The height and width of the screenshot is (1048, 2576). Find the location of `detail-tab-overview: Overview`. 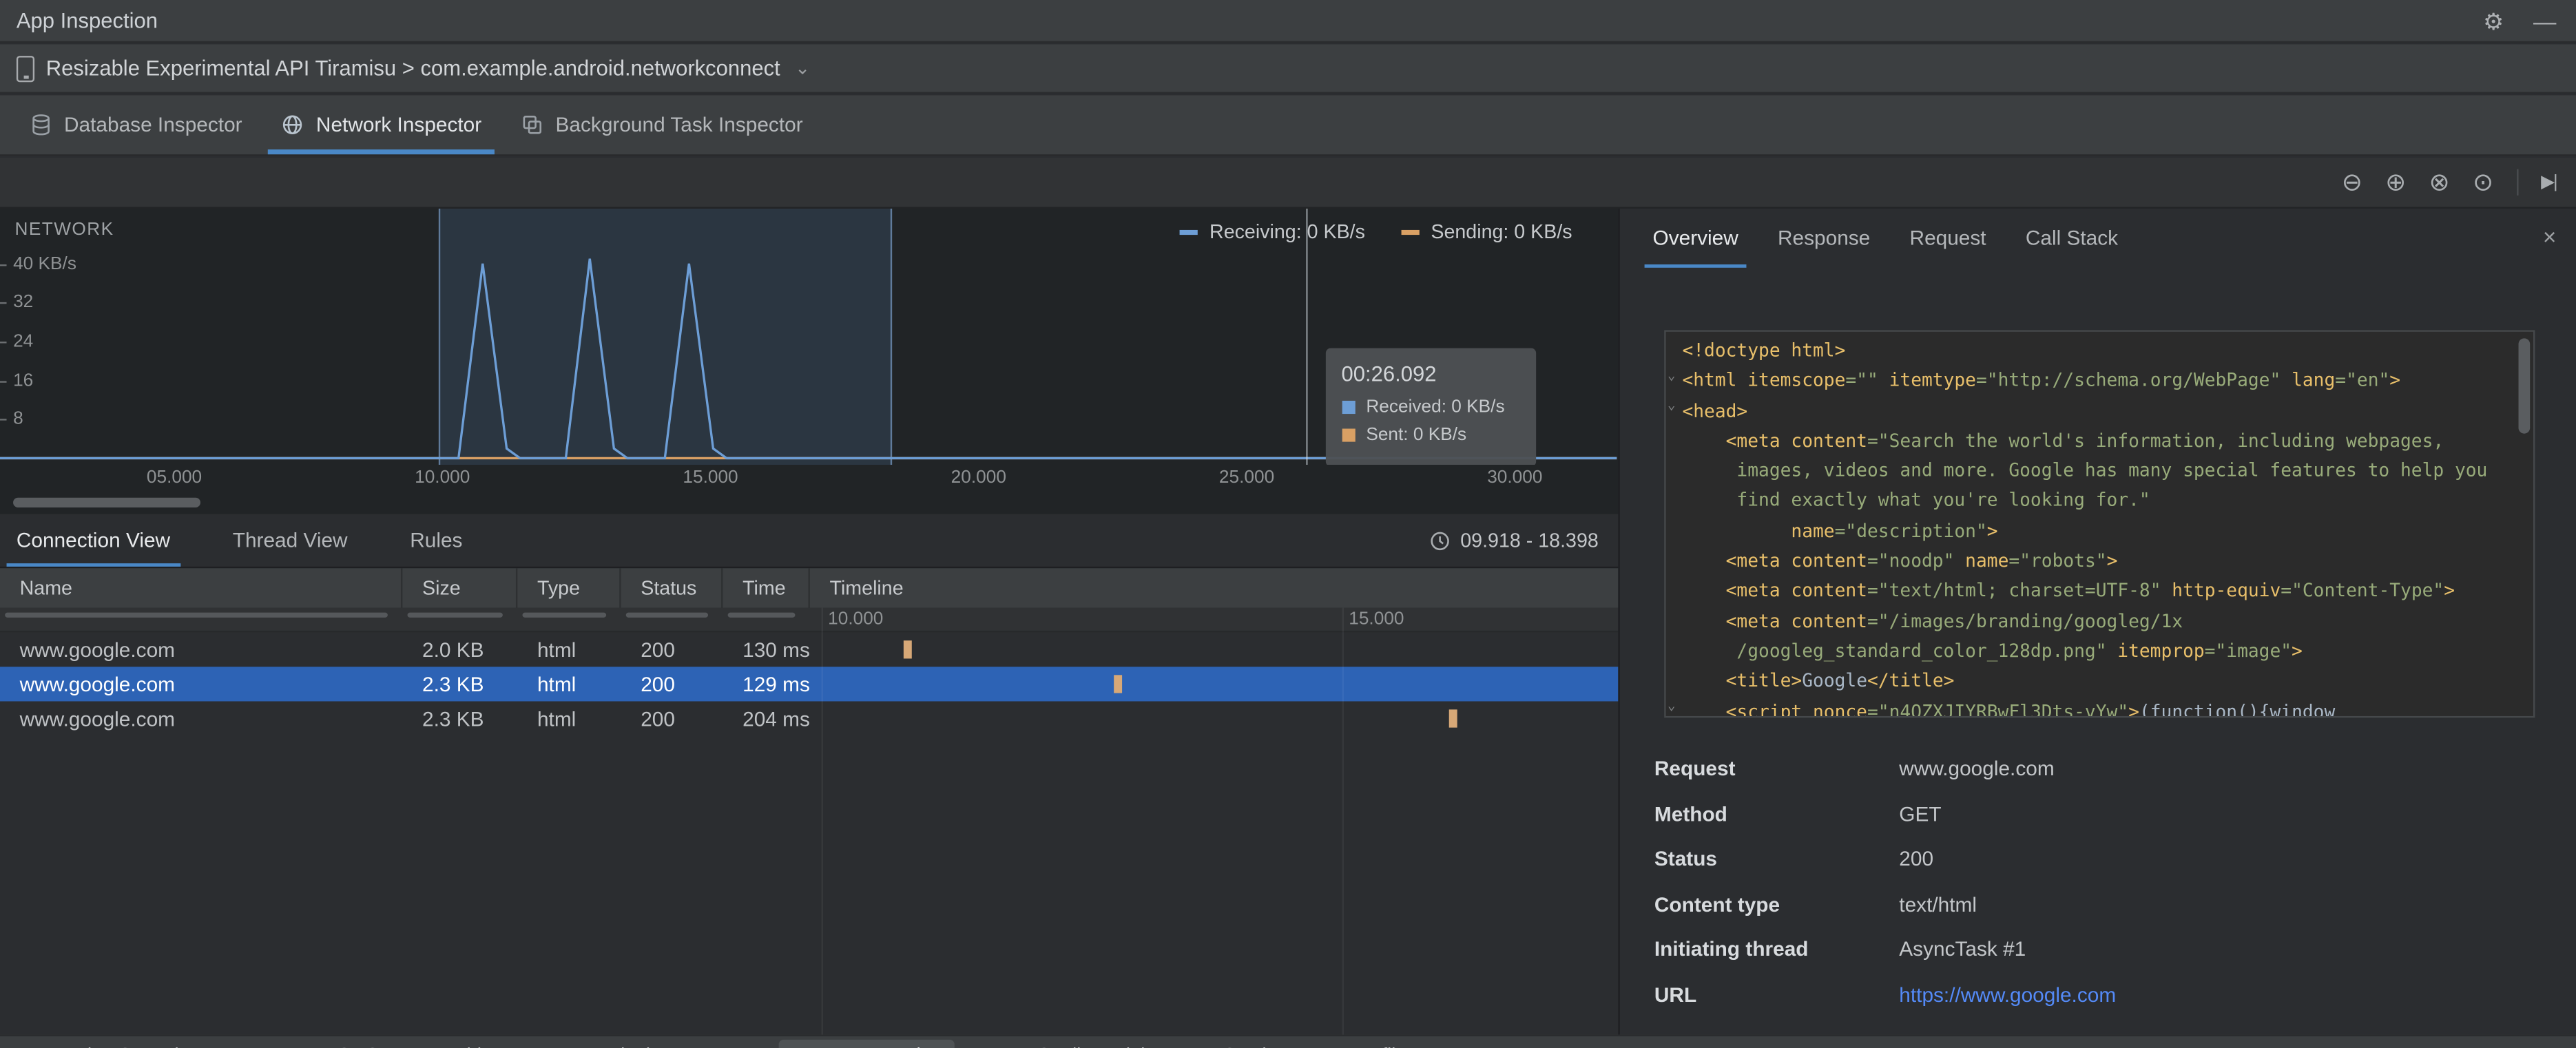

detail-tab-overview: Overview is located at coordinates (1695, 239).